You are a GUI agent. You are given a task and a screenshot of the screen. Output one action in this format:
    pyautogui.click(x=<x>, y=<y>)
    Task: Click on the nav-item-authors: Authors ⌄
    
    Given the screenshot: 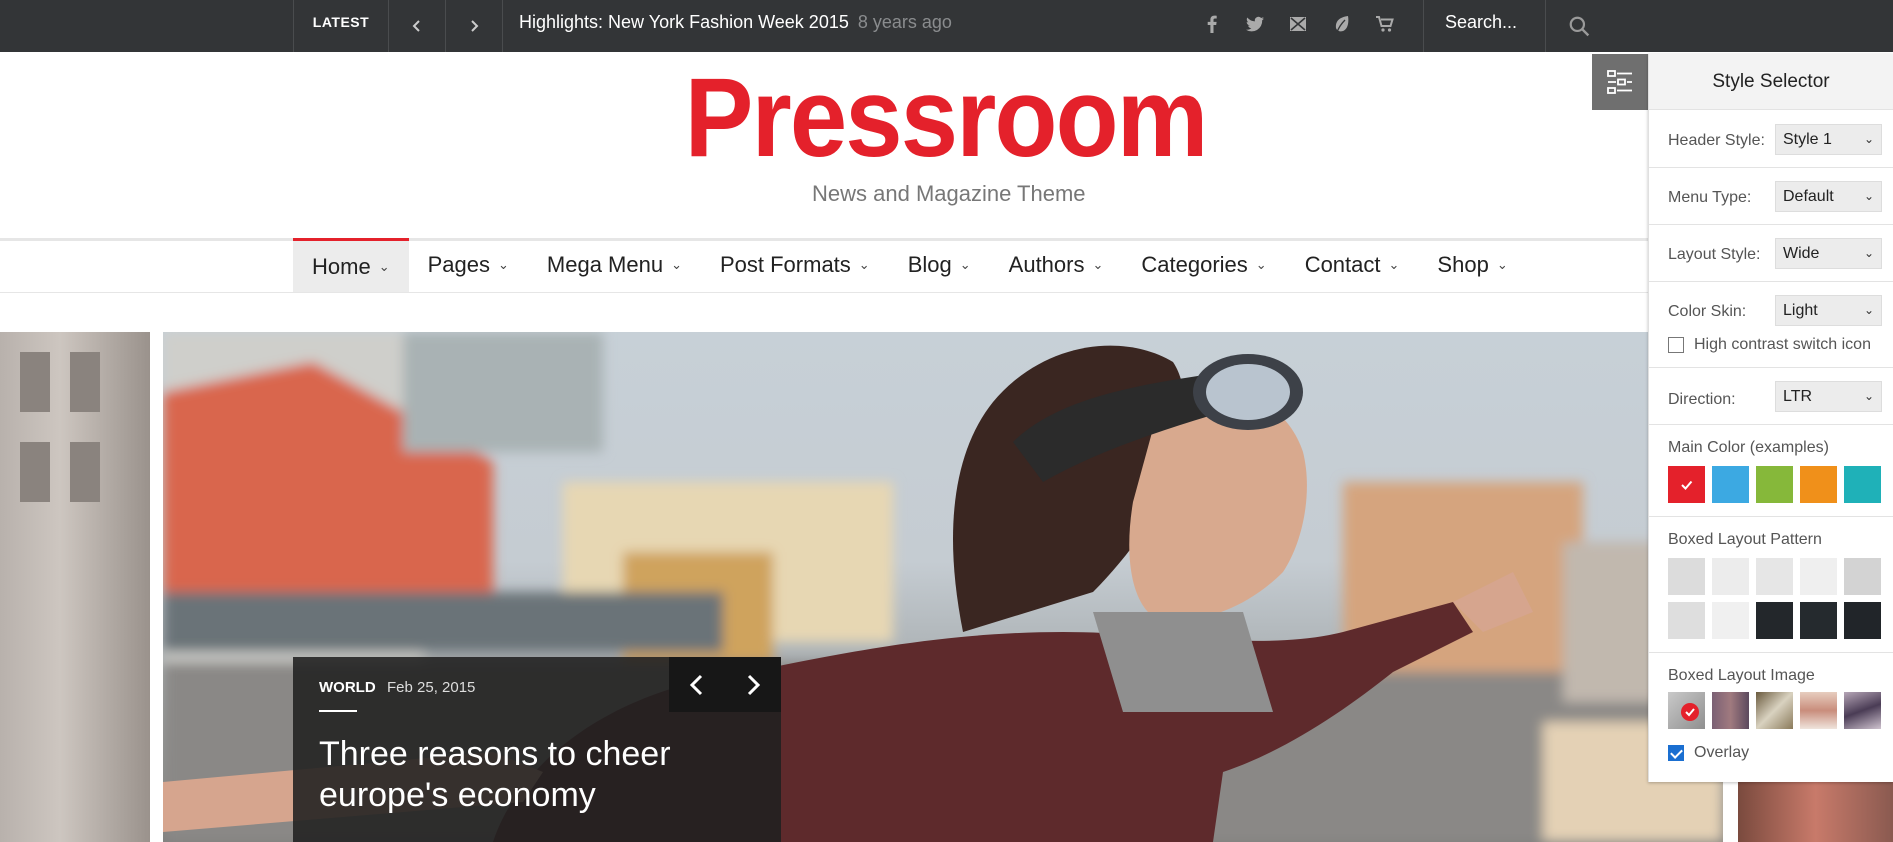 What is the action you would take?
    pyautogui.click(x=1056, y=265)
    